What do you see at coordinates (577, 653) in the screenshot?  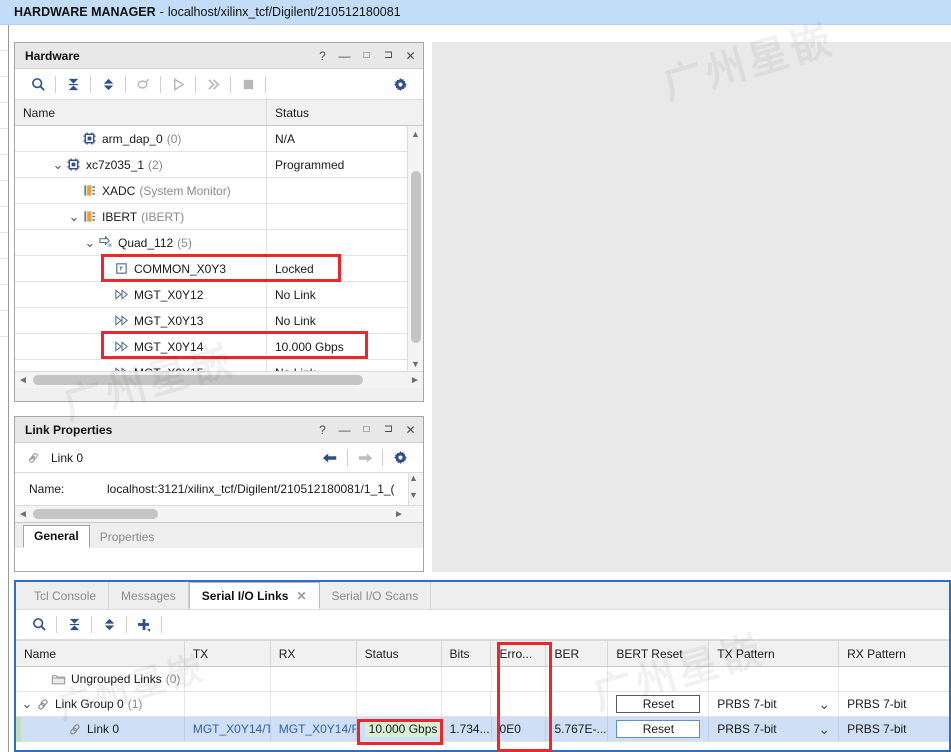 I see `column-header-ber: BER` at bounding box center [577, 653].